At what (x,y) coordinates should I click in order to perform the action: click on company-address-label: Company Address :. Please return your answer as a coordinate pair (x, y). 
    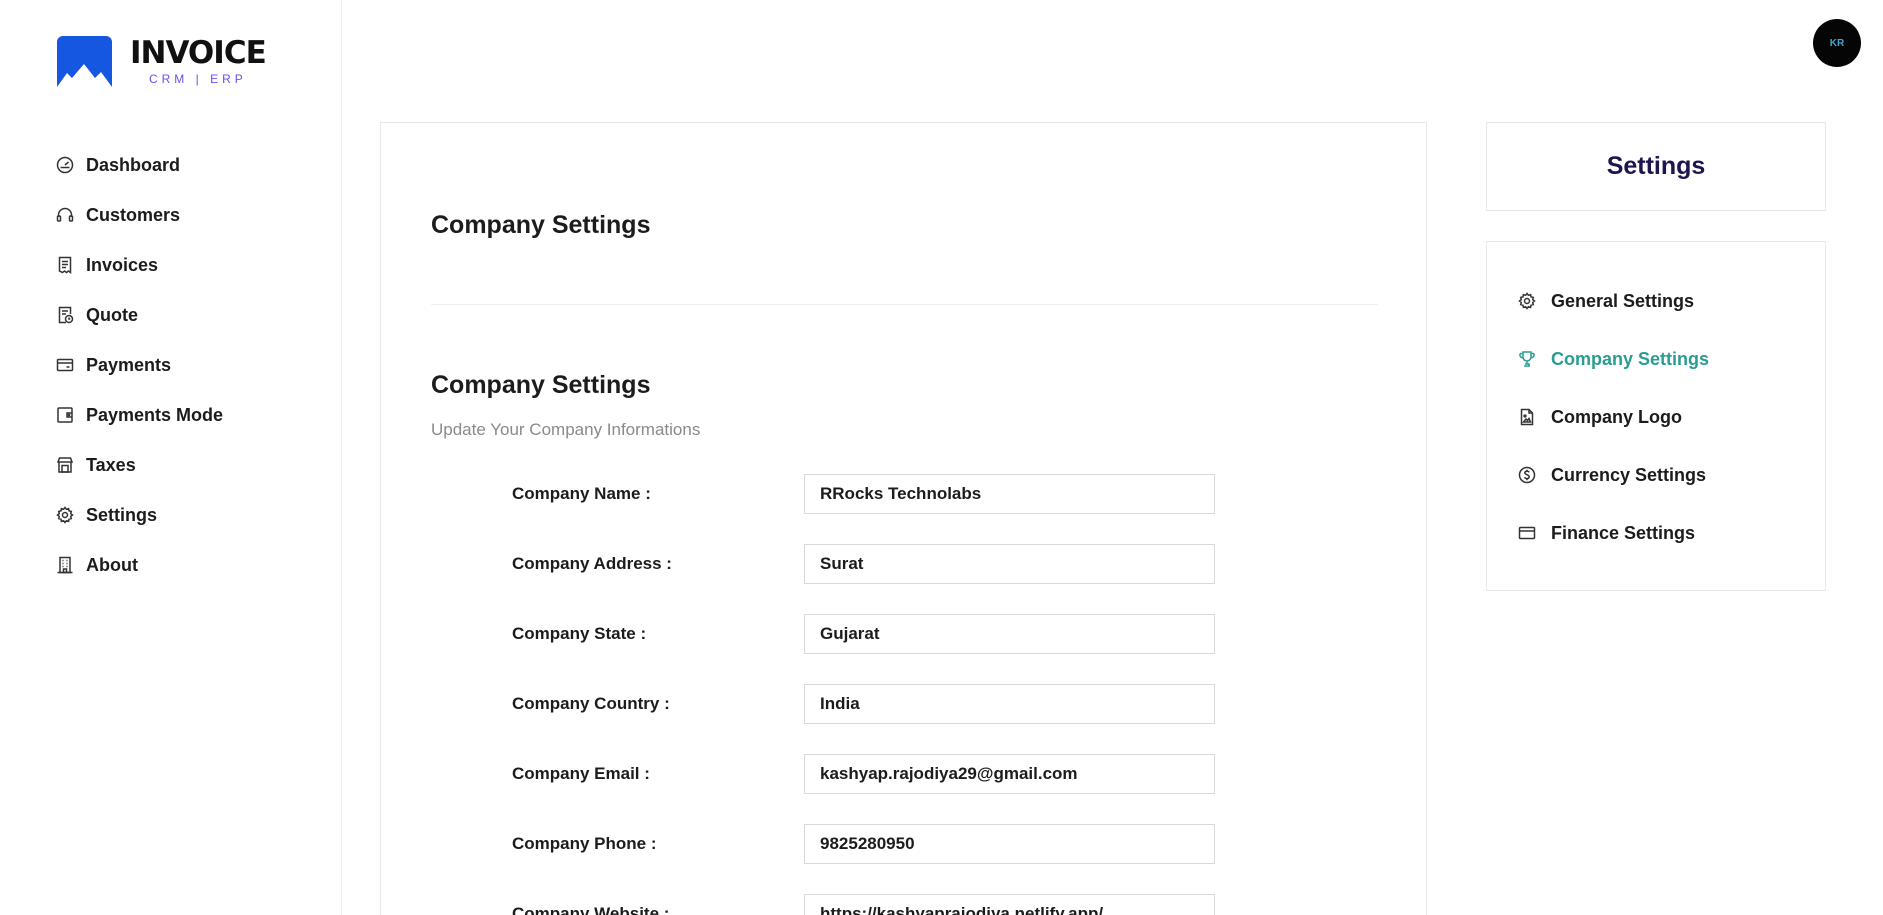
    Looking at the image, I should click on (592, 563).